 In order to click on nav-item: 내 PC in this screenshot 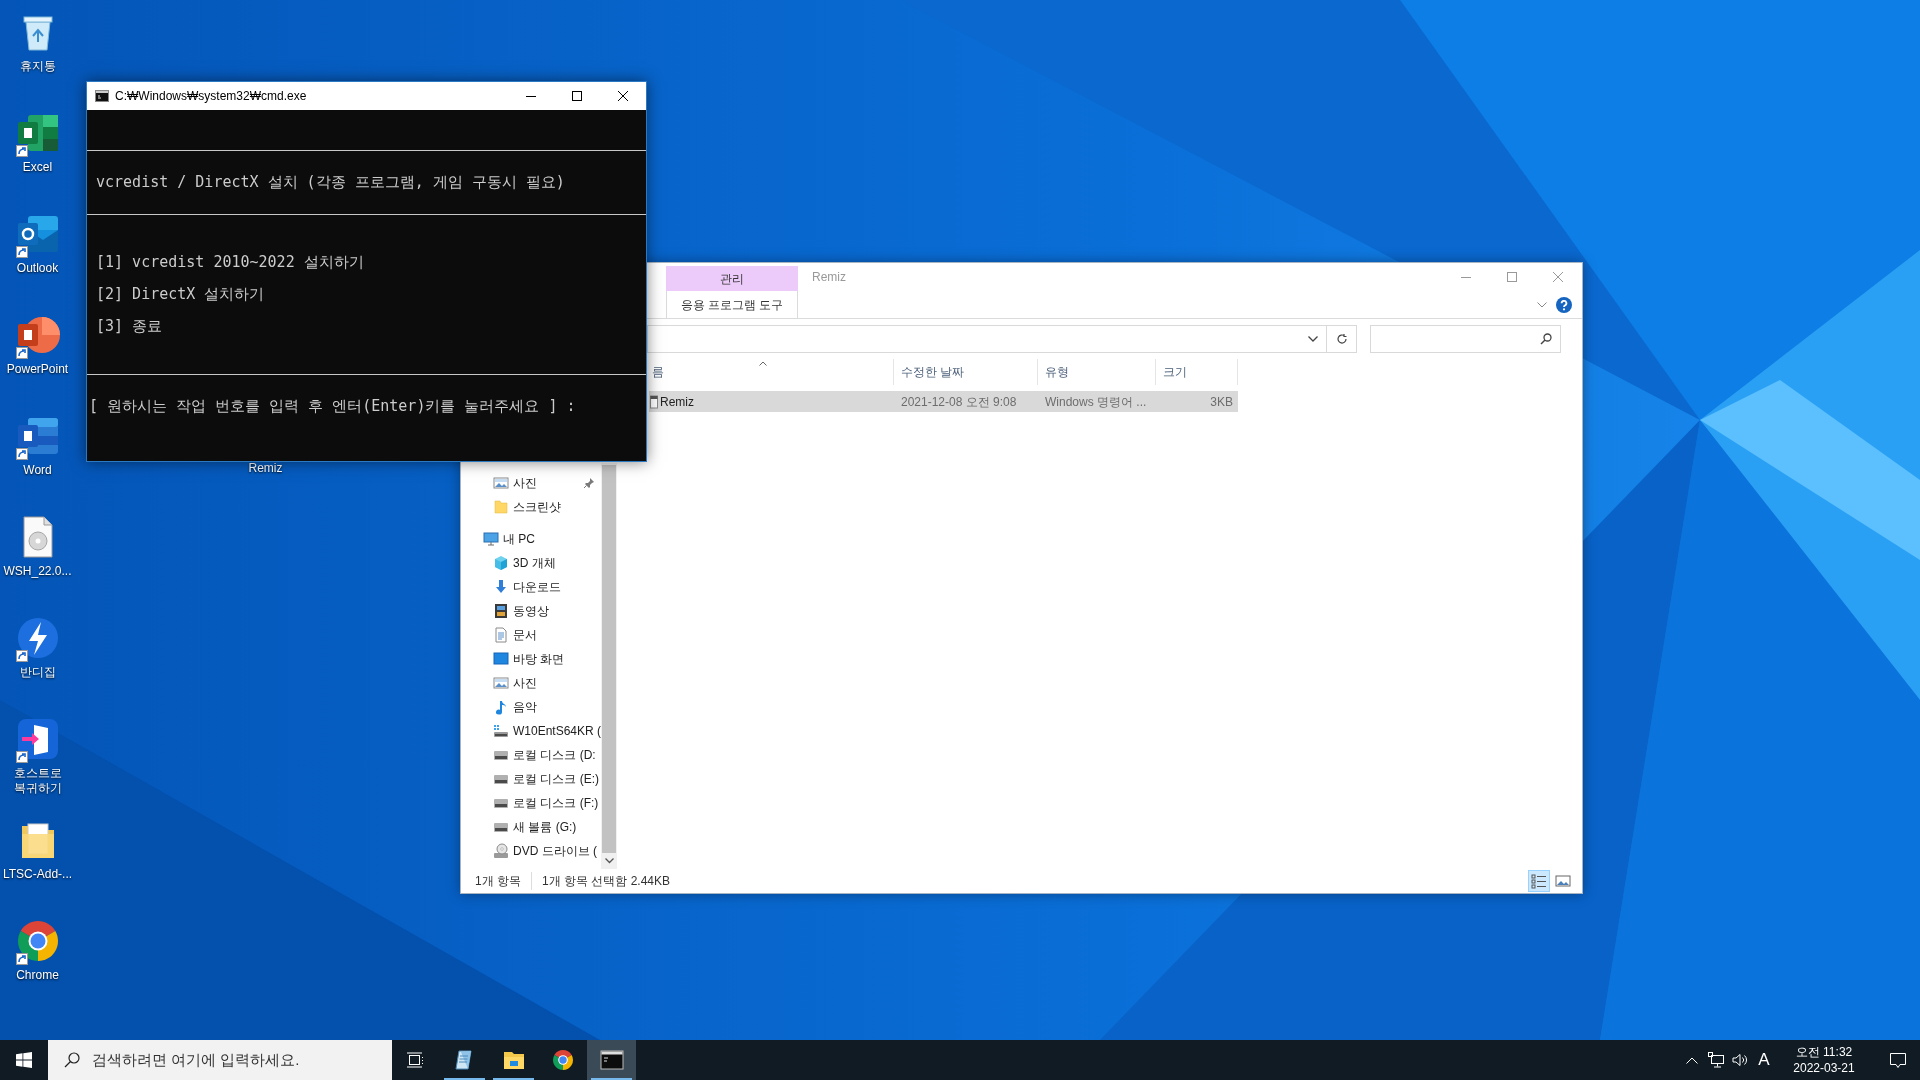, I will do `click(531, 539)`.